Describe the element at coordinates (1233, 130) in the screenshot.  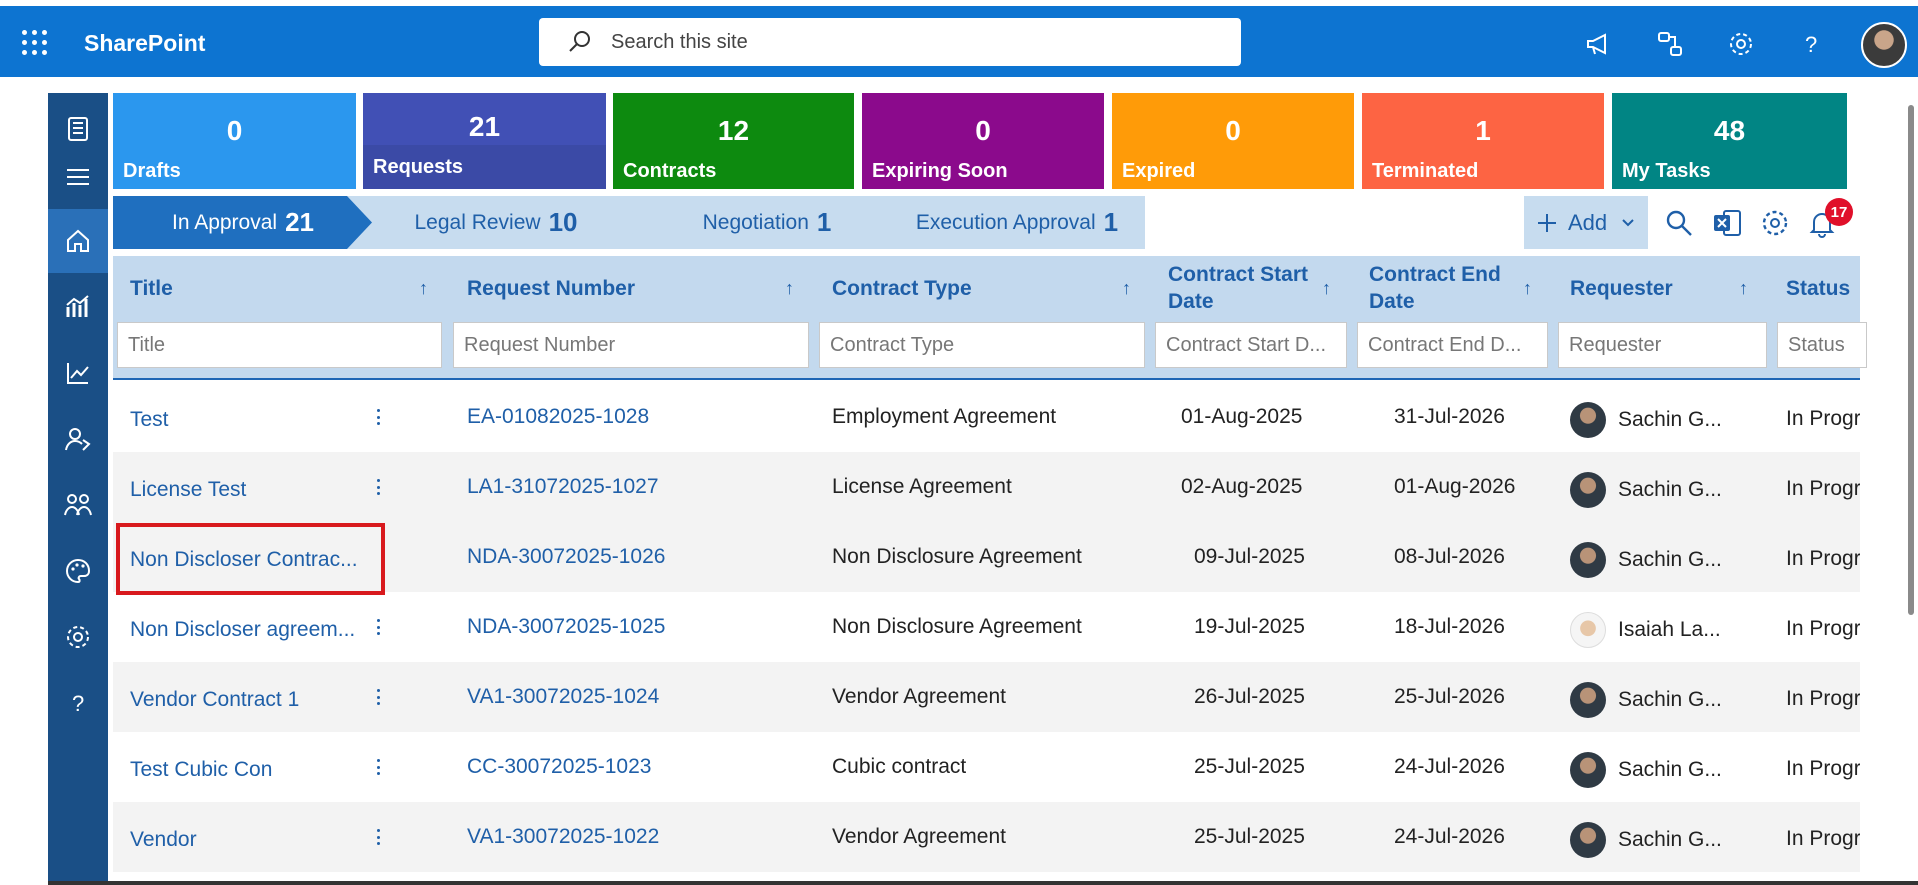
I see `tile-count: 0` at that location.